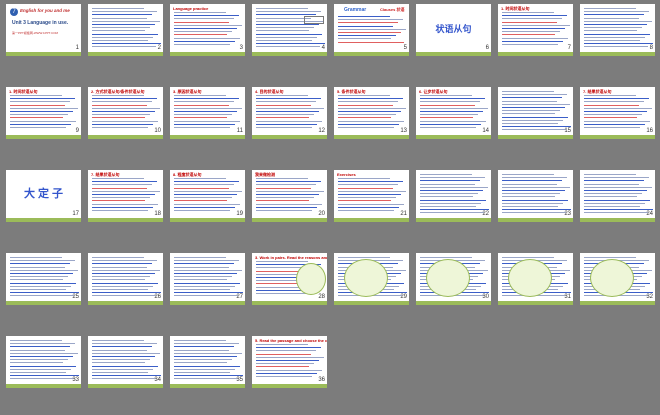 The width and height of the screenshot is (660, 415). Describe the element at coordinates (371, 279) in the screenshot. I see `slide-thumbnail: 29` at that location.